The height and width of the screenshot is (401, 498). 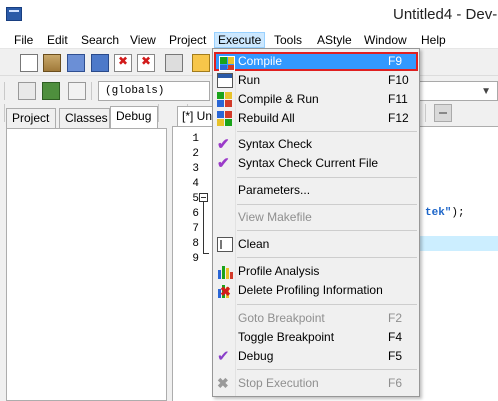 What do you see at coordinates (458, 243) in the screenshot?
I see `current-line-highlight` at bounding box center [458, 243].